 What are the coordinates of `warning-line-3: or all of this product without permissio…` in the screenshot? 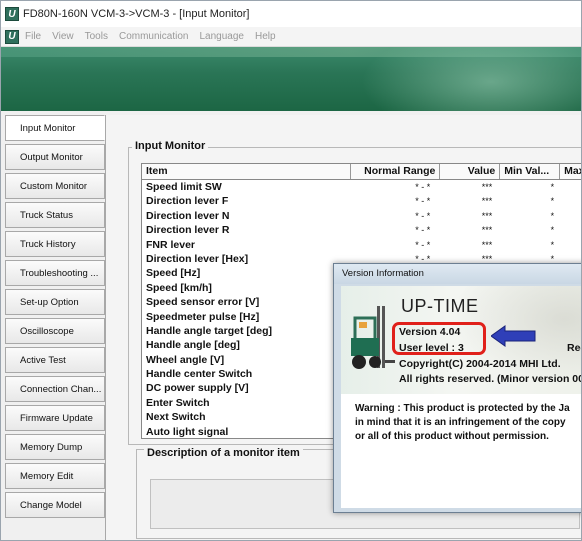 It's located at (452, 436).